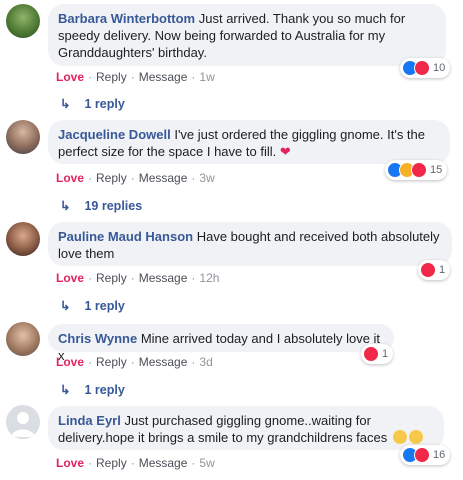 This screenshot has height=480, width=463. What do you see at coordinates (125, 236) in the screenshot?
I see `comment-author: Pauline Maud Hanson` at bounding box center [125, 236].